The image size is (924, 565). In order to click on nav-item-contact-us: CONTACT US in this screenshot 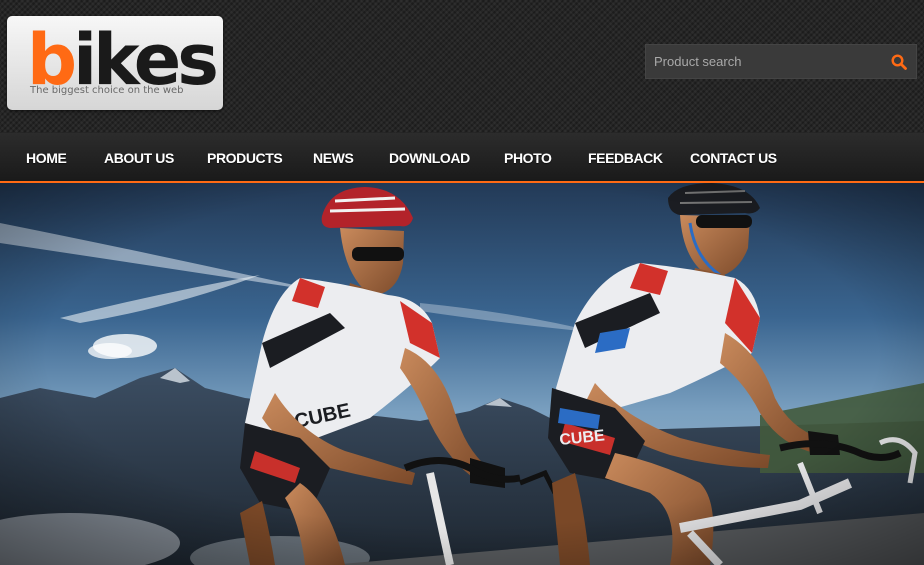, I will do `click(733, 157)`.